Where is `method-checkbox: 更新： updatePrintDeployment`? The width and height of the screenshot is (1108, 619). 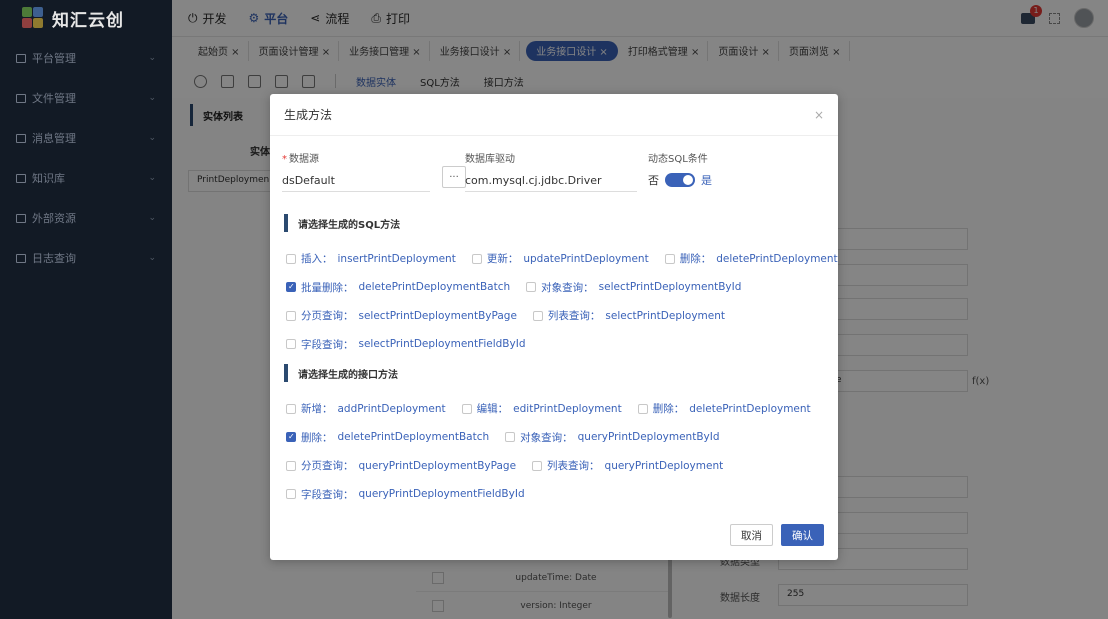
method-checkbox: 更新： updatePrintDeployment is located at coordinates (560, 258).